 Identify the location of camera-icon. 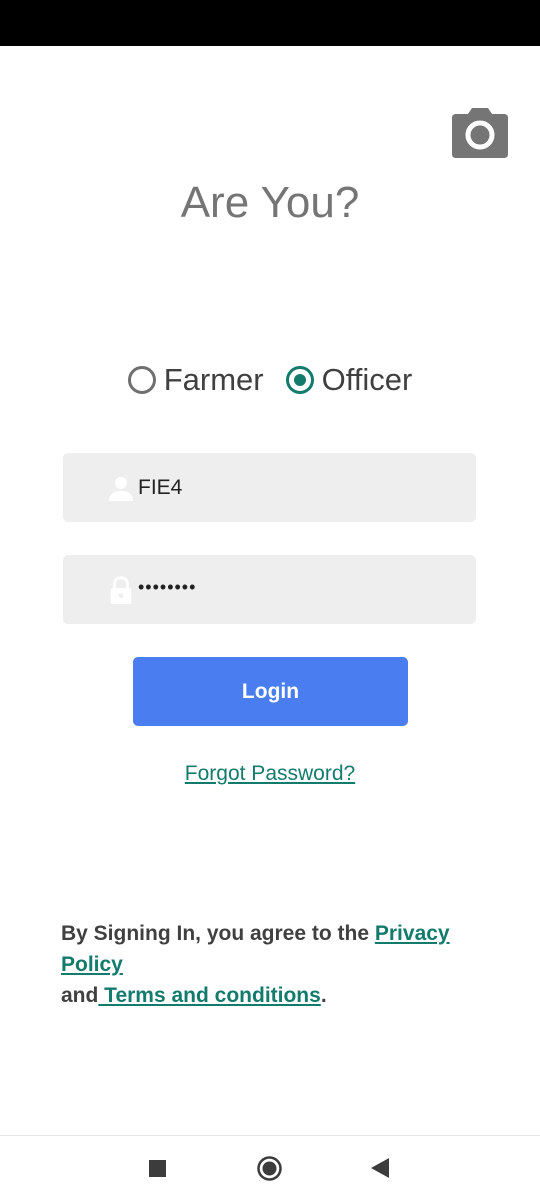
(480, 132).